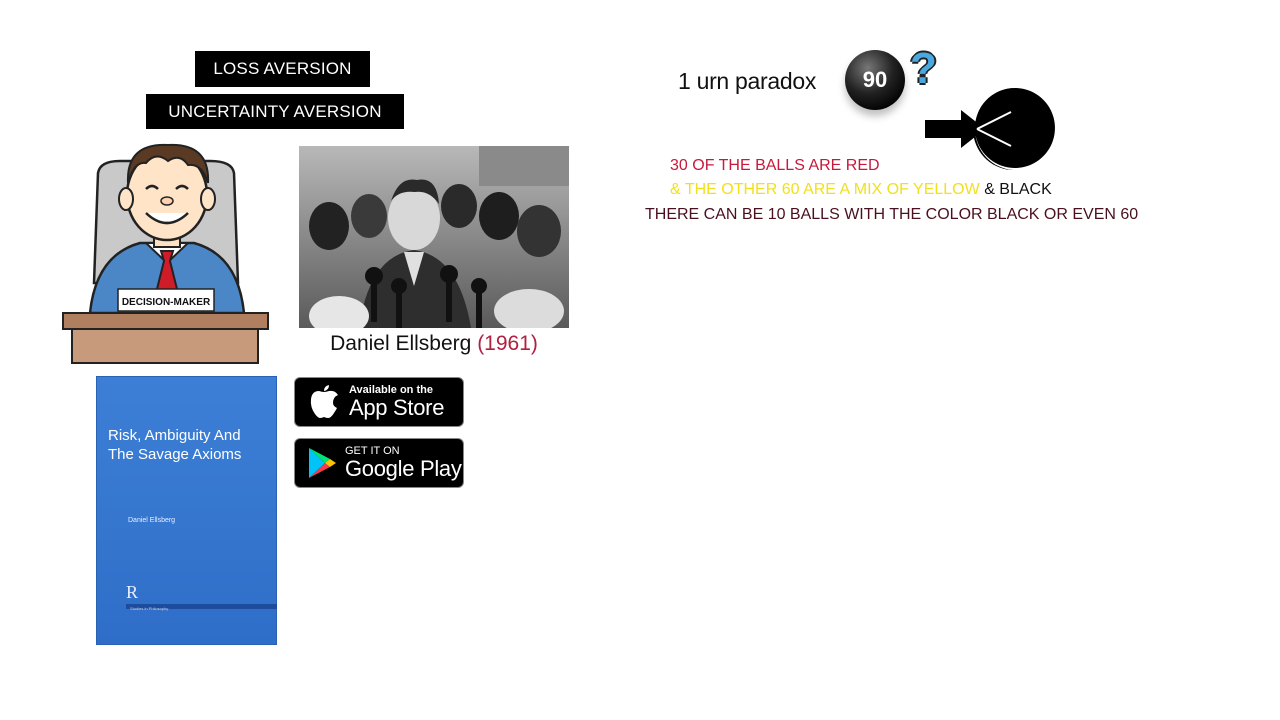 The image size is (1280, 720). What do you see at coordinates (275, 111) in the screenshot?
I see `uncertainty-aversion-label: UNCERTAINTY AVERSION` at bounding box center [275, 111].